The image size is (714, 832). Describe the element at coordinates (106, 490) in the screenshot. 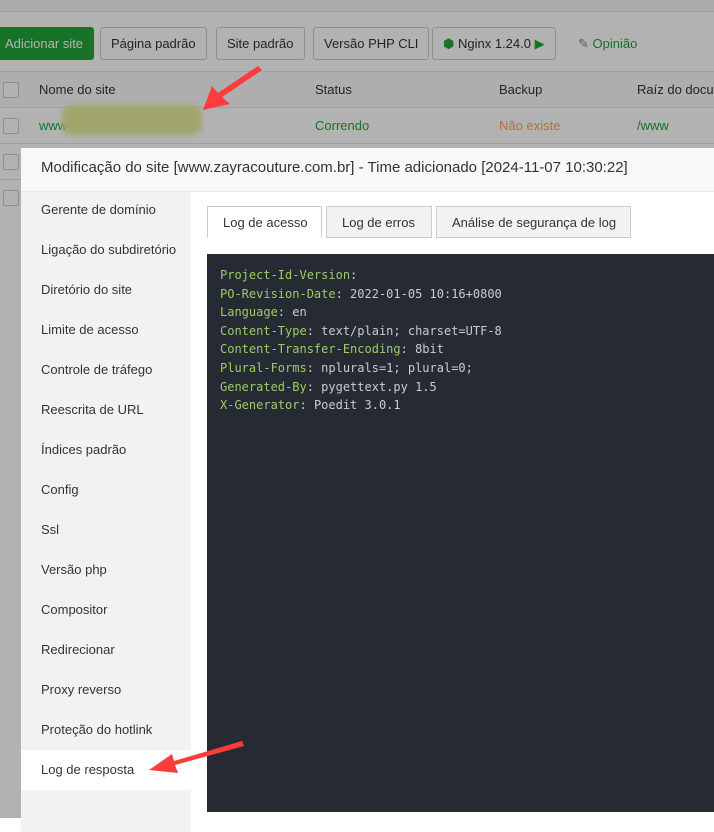

I see `sidebar-item: Config` at that location.